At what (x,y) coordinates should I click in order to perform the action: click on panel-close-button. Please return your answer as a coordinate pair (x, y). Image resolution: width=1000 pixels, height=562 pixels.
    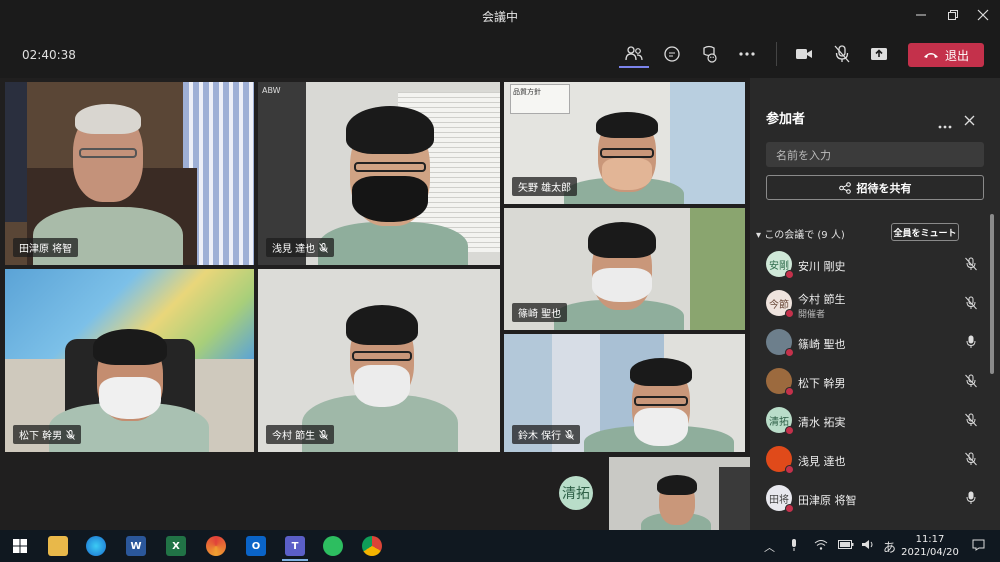
    Looking at the image, I should click on (969, 120).